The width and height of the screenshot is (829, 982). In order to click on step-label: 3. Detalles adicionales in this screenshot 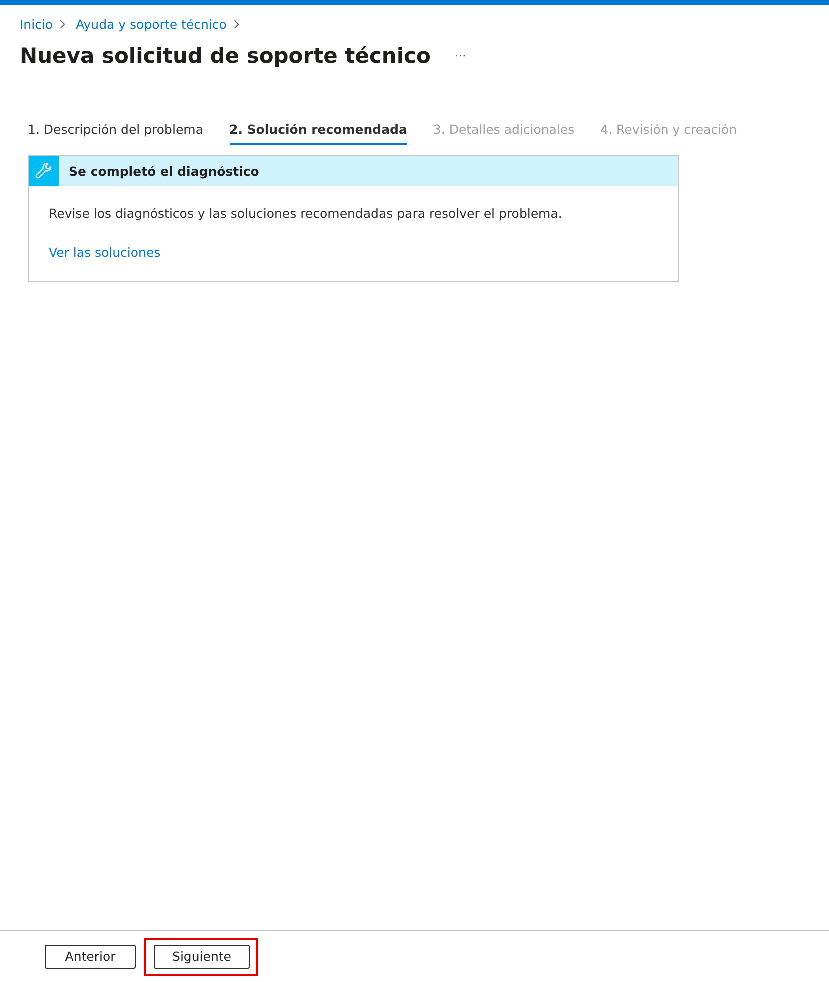, I will do `click(504, 130)`.